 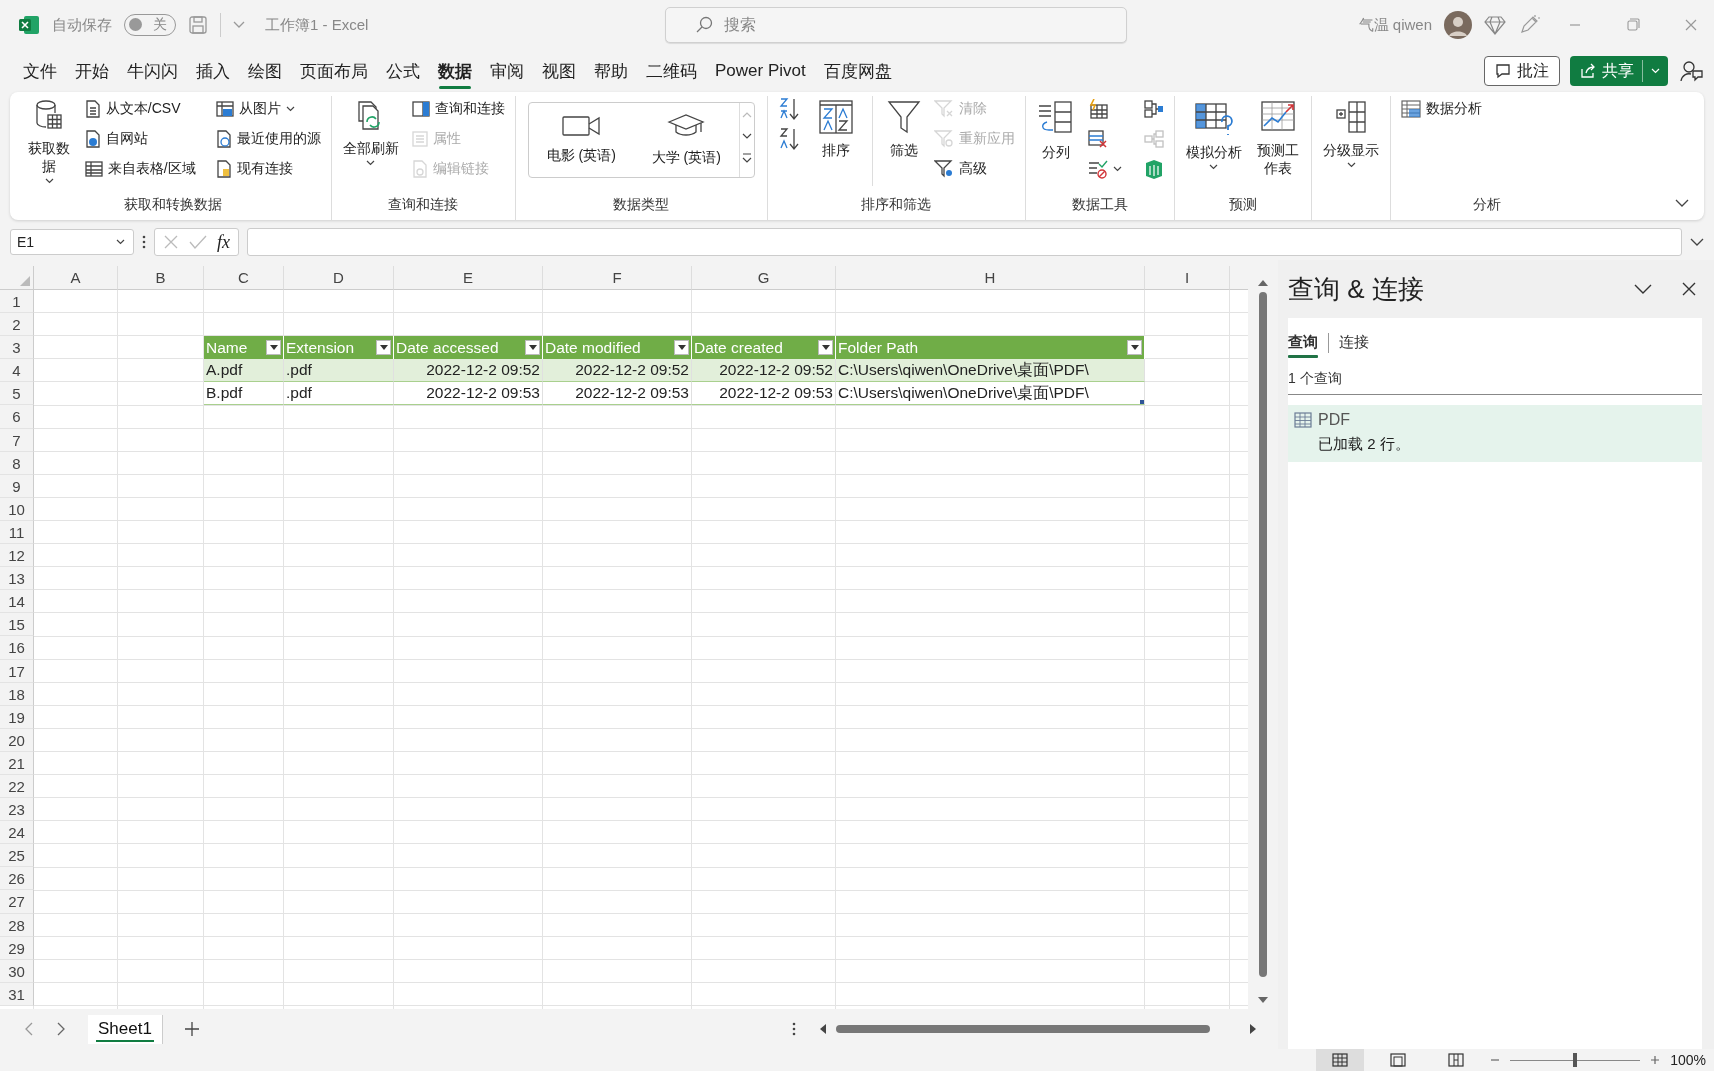 I want to click on ribbon-button: 获取数据, so click(x=49, y=141).